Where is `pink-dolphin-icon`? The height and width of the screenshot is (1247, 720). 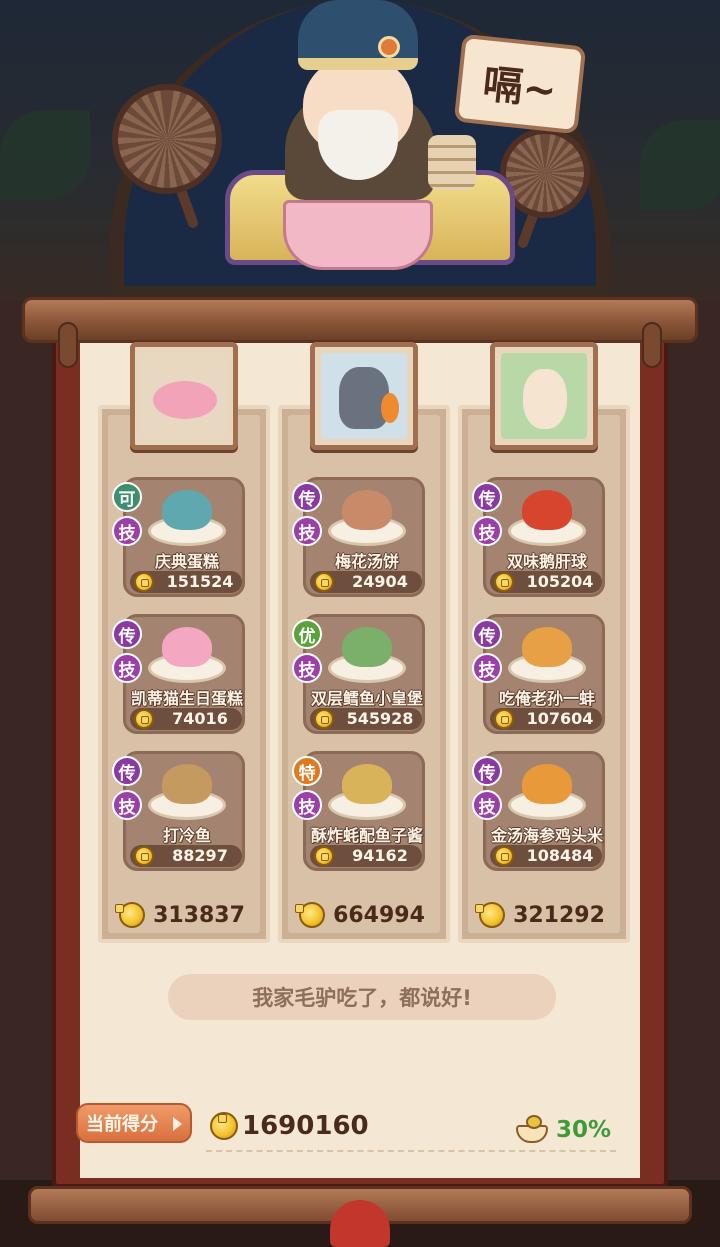 pink-dolphin-icon is located at coordinates (185, 400).